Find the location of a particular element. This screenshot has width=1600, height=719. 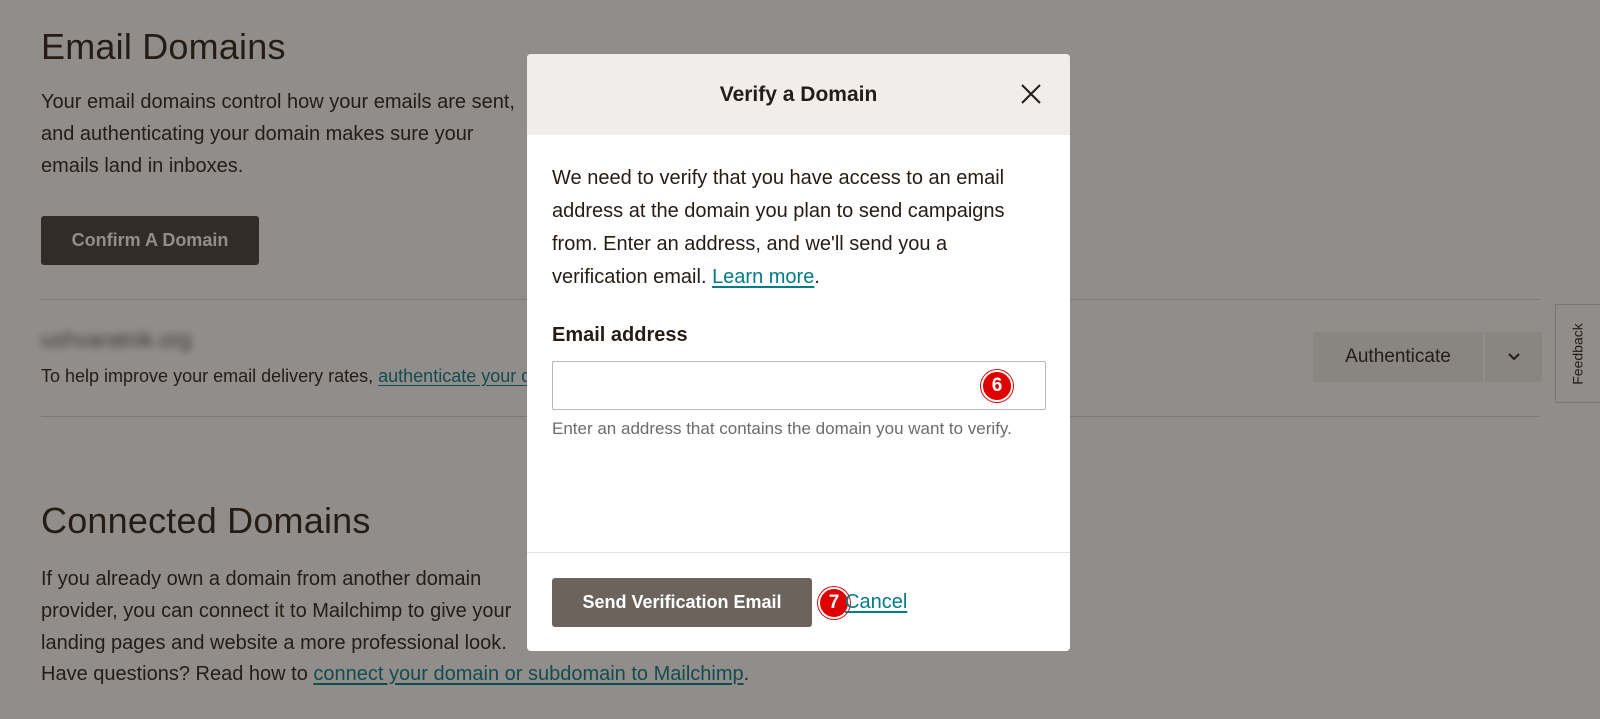

email-input-wrapper: 6 is located at coordinates (799, 385).